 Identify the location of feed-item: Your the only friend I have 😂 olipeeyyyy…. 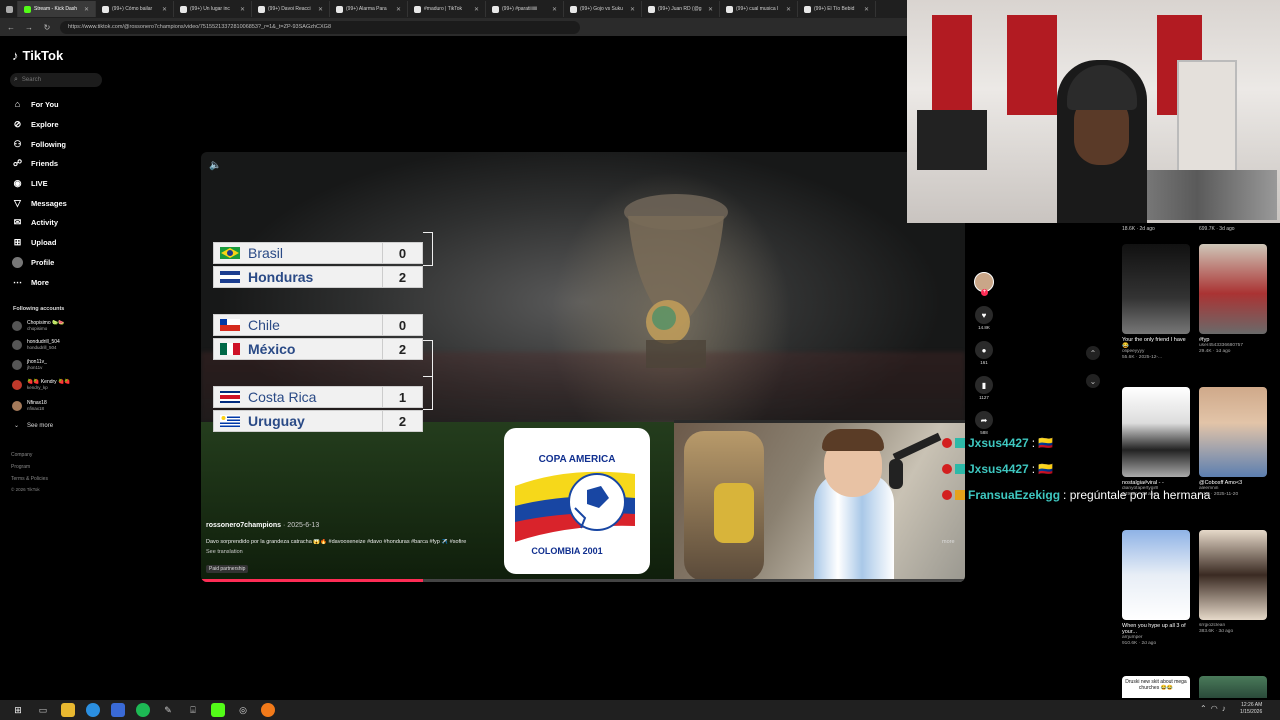
(1156, 302).